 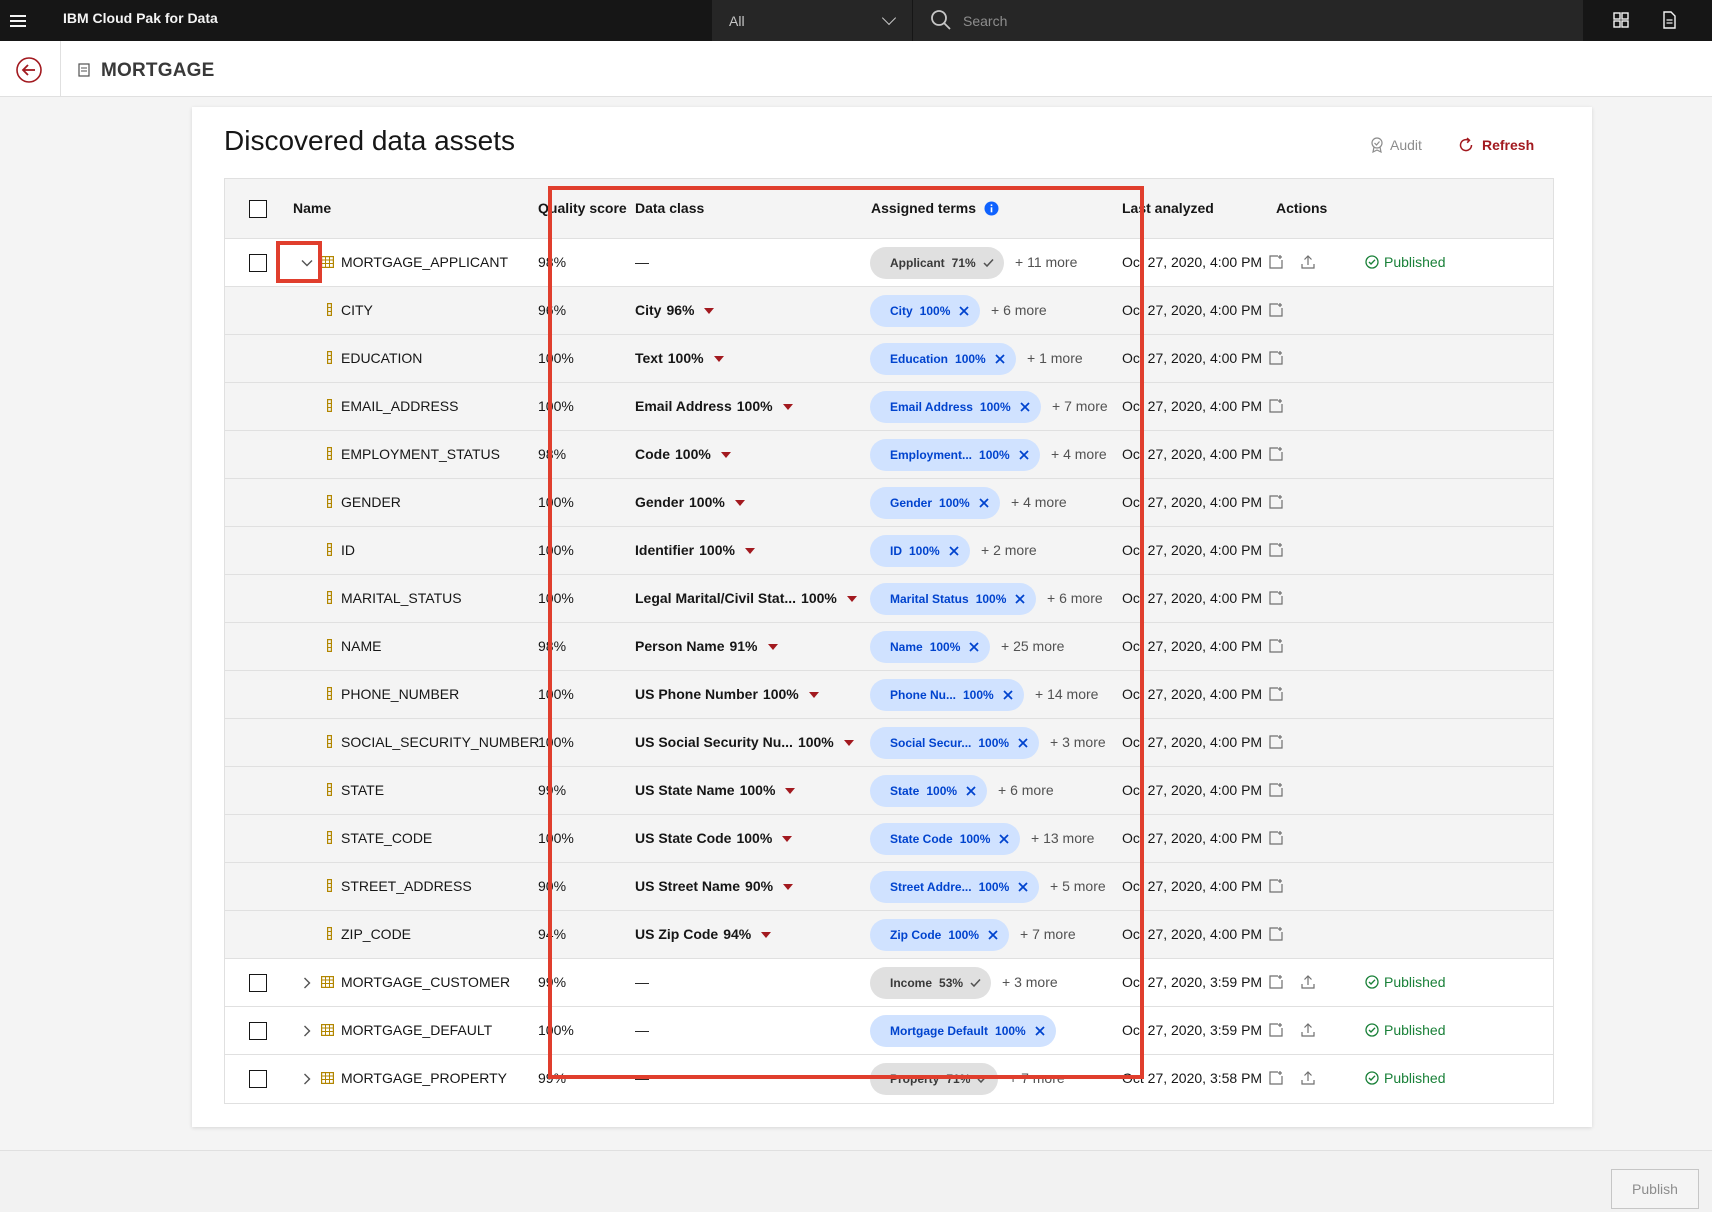 What do you see at coordinates (930, 647) in the screenshot?
I see `assigned-term-tag: Name 100%` at bounding box center [930, 647].